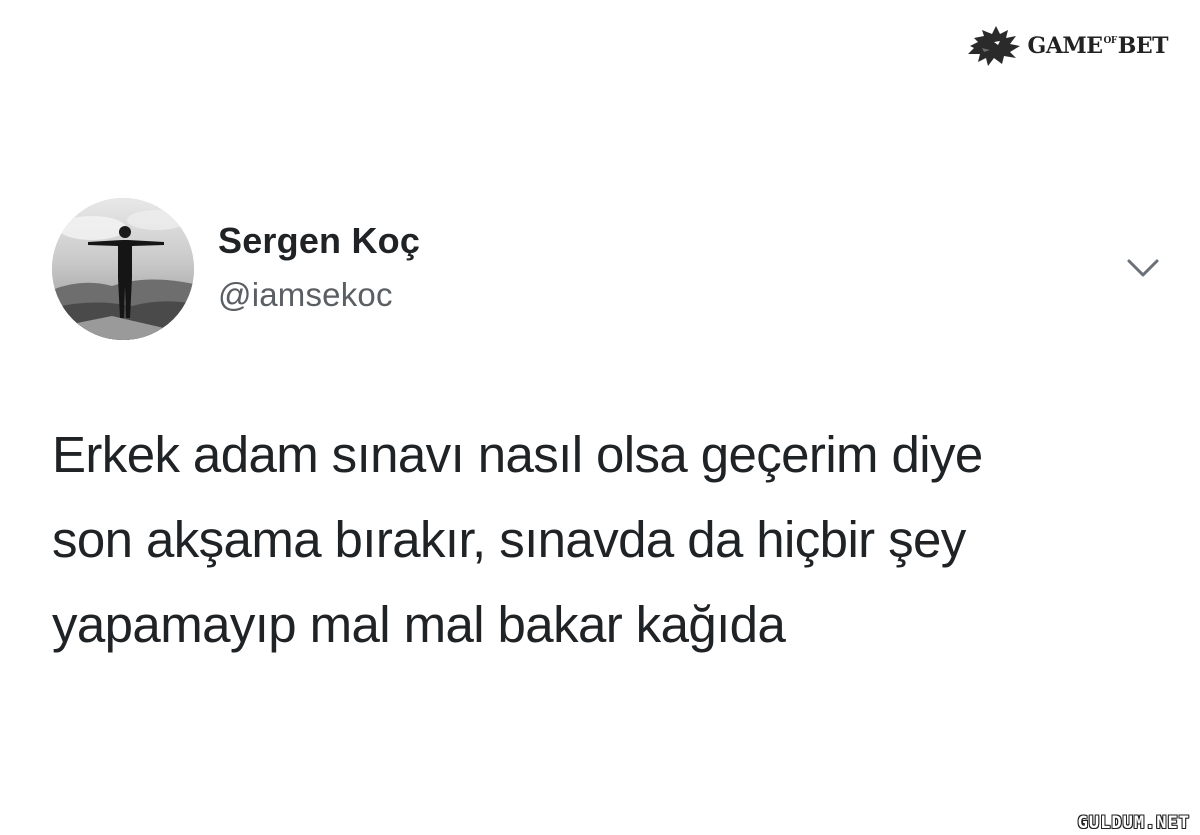  I want to click on chevron-down-icon, so click(1143, 268).